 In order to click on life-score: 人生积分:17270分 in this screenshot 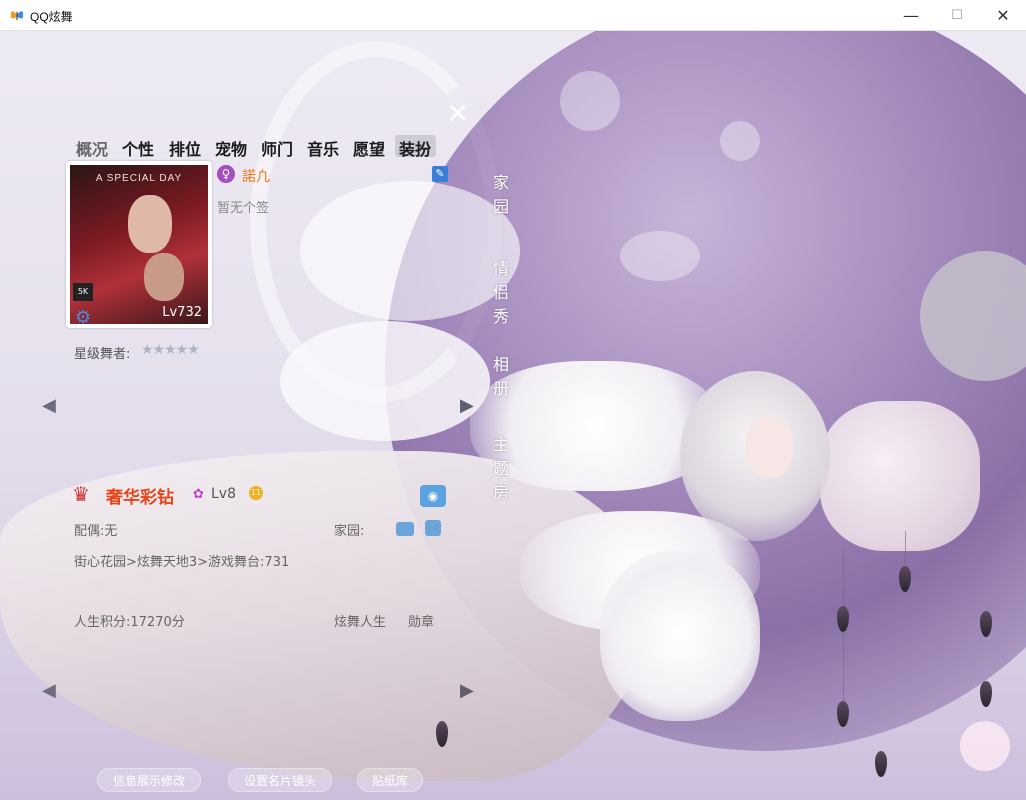, I will do `click(129, 622)`.